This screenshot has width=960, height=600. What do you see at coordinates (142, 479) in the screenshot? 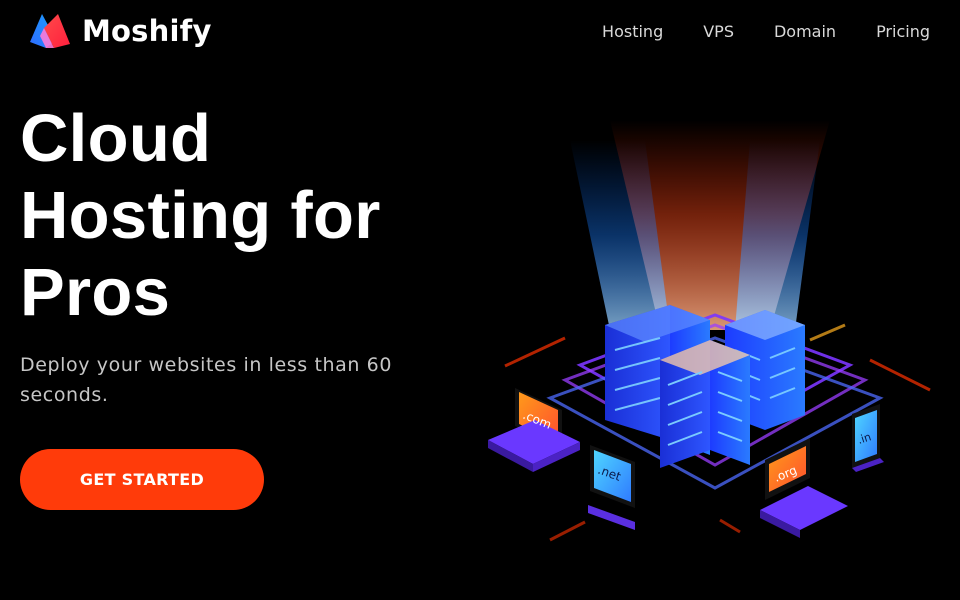
I see `get-started-button: GET STARTED` at bounding box center [142, 479].